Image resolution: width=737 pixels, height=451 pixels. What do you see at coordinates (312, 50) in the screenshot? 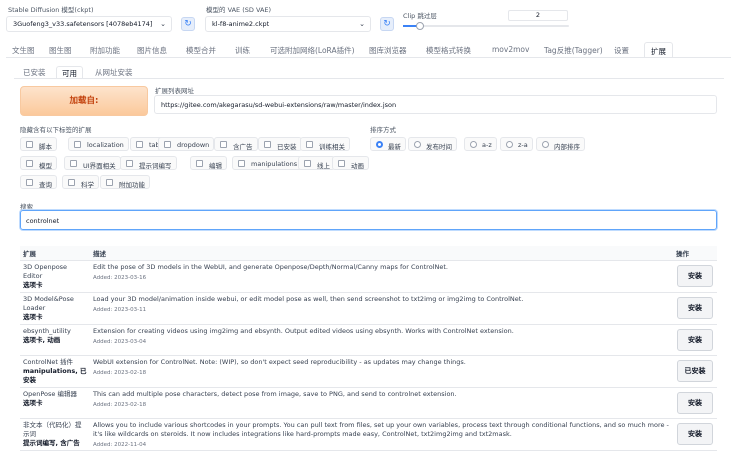
I see `tab-6: 可选附加网络(LoRA插件)` at bounding box center [312, 50].